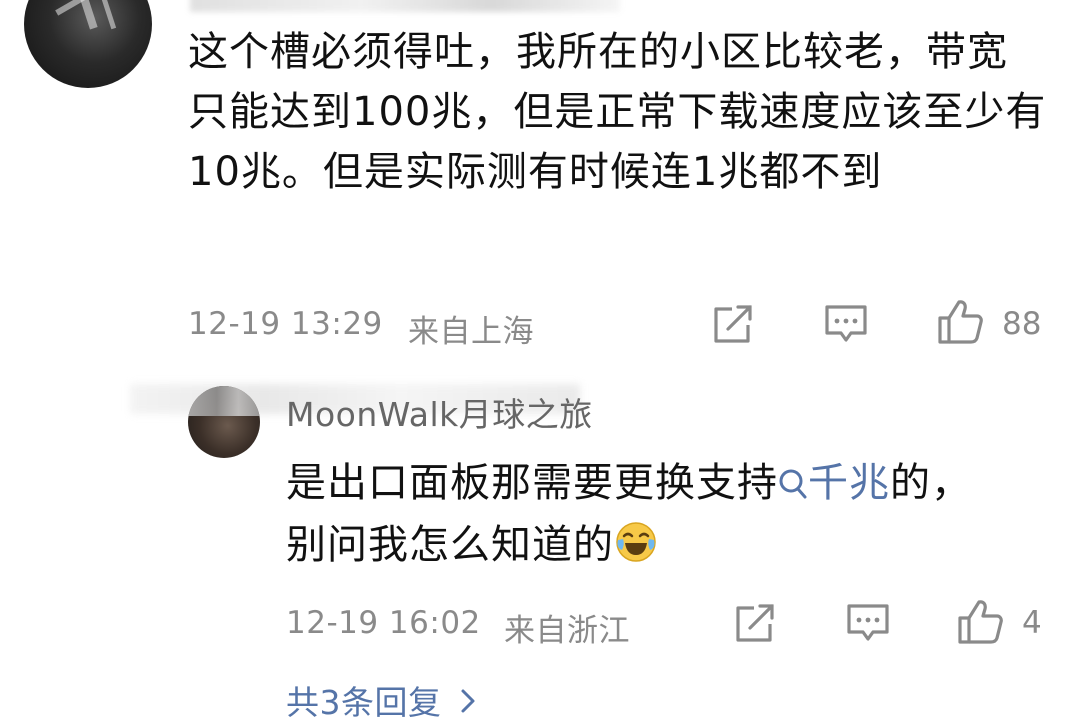 The height and width of the screenshot is (726, 1080). Describe the element at coordinates (467, 701) in the screenshot. I see `chevron-right-icon` at that location.